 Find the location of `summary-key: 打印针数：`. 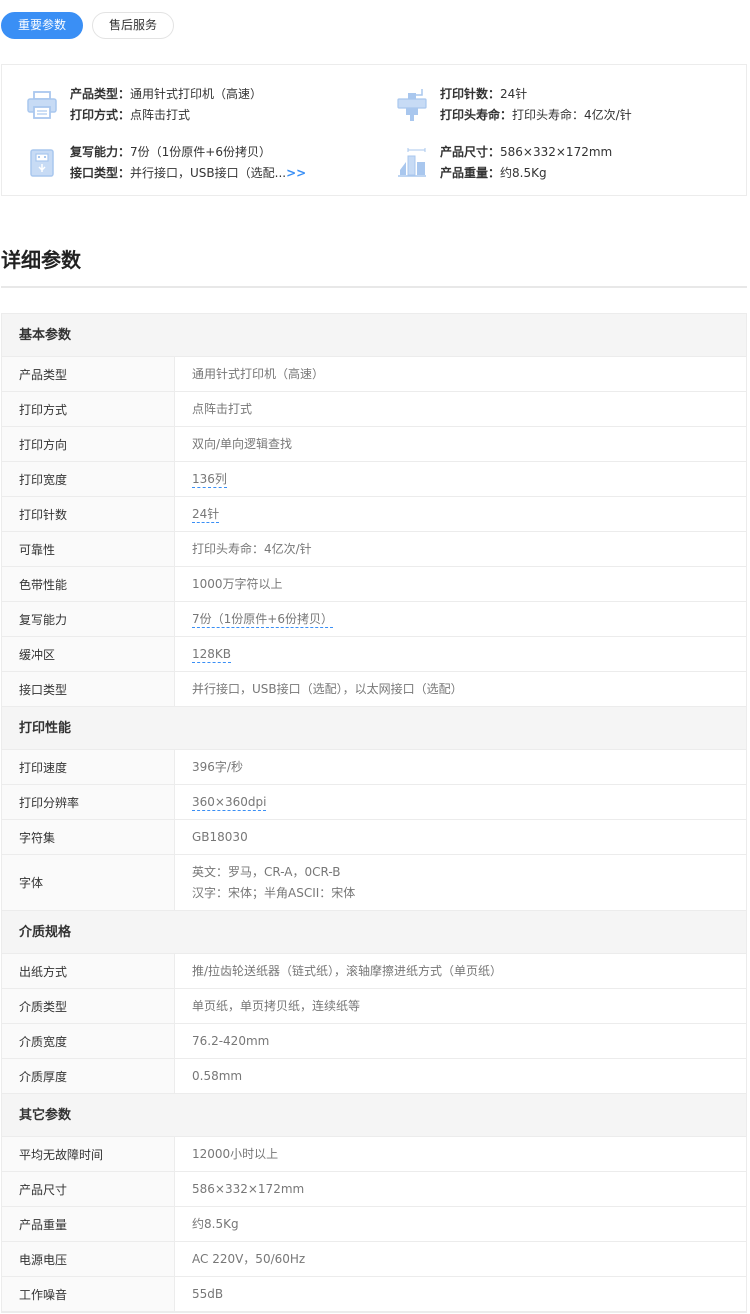

summary-key: 打印针数： is located at coordinates (470, 94).